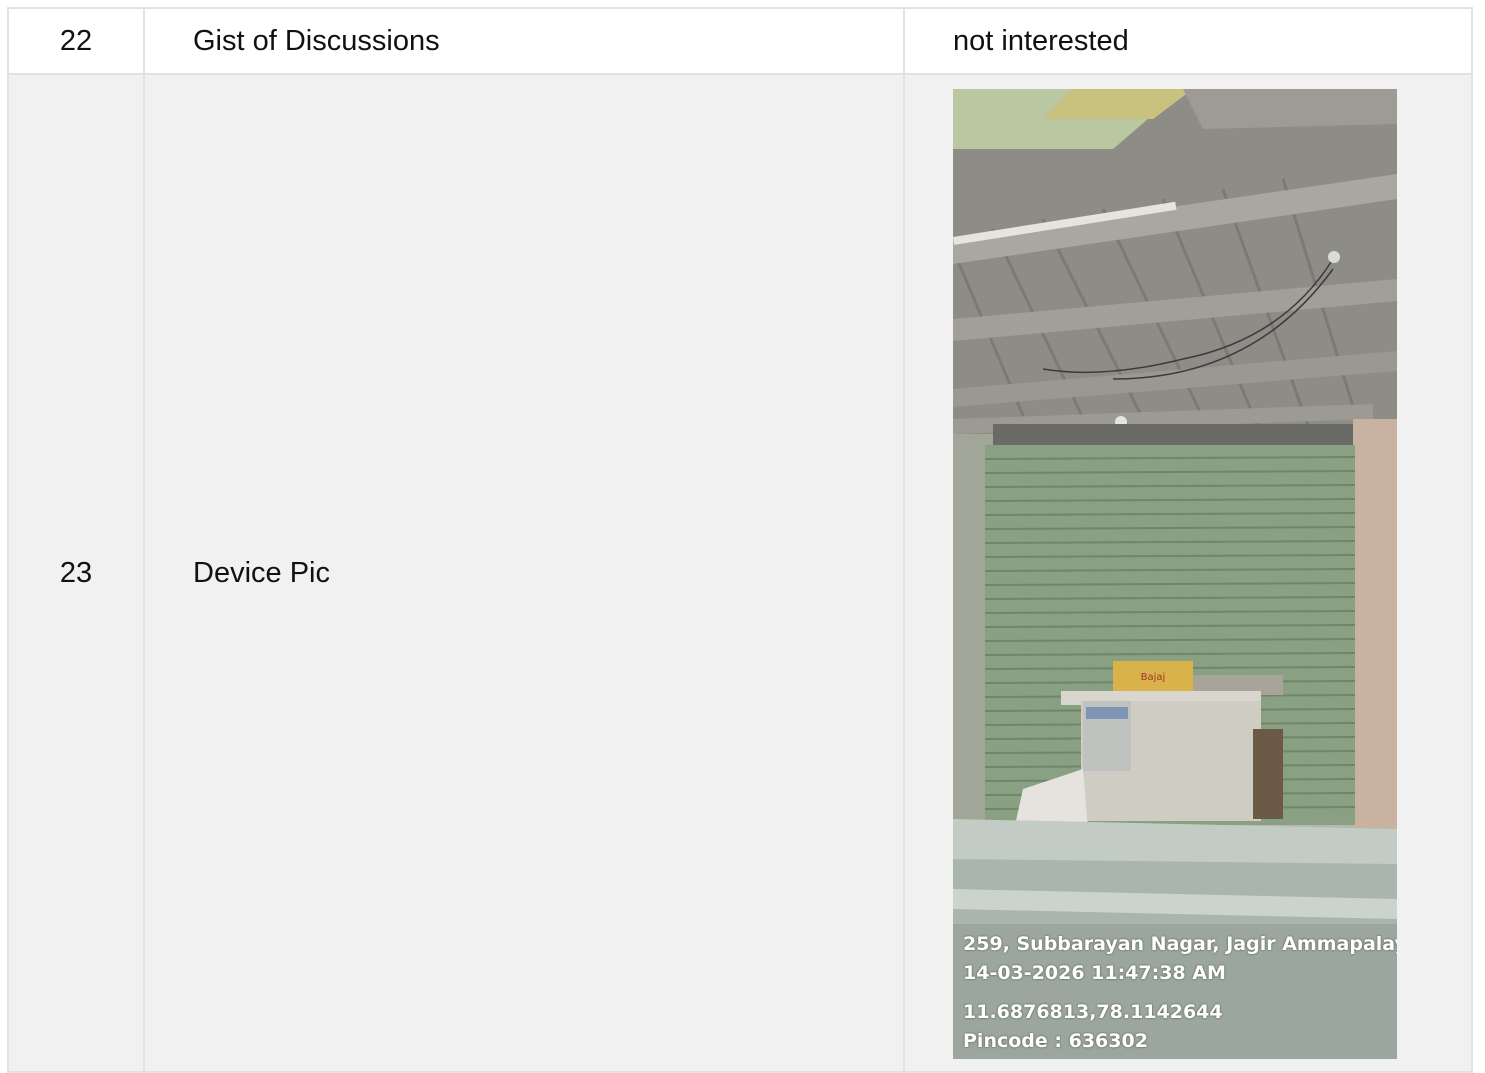 The width and height of the screenshot is (1485, 1073). I want to click on row-number: 22, so click(76, 41).